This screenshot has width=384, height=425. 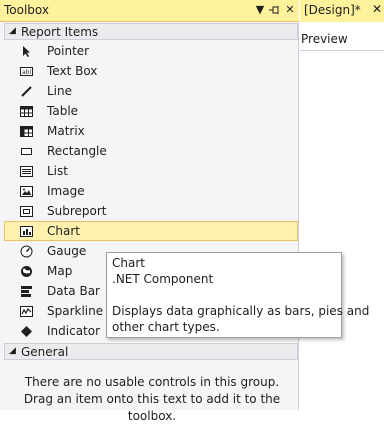 What do you see at coordinates (342, 50) in the screenshot?
I see `tab-divider` at bounding box center [342, 50].